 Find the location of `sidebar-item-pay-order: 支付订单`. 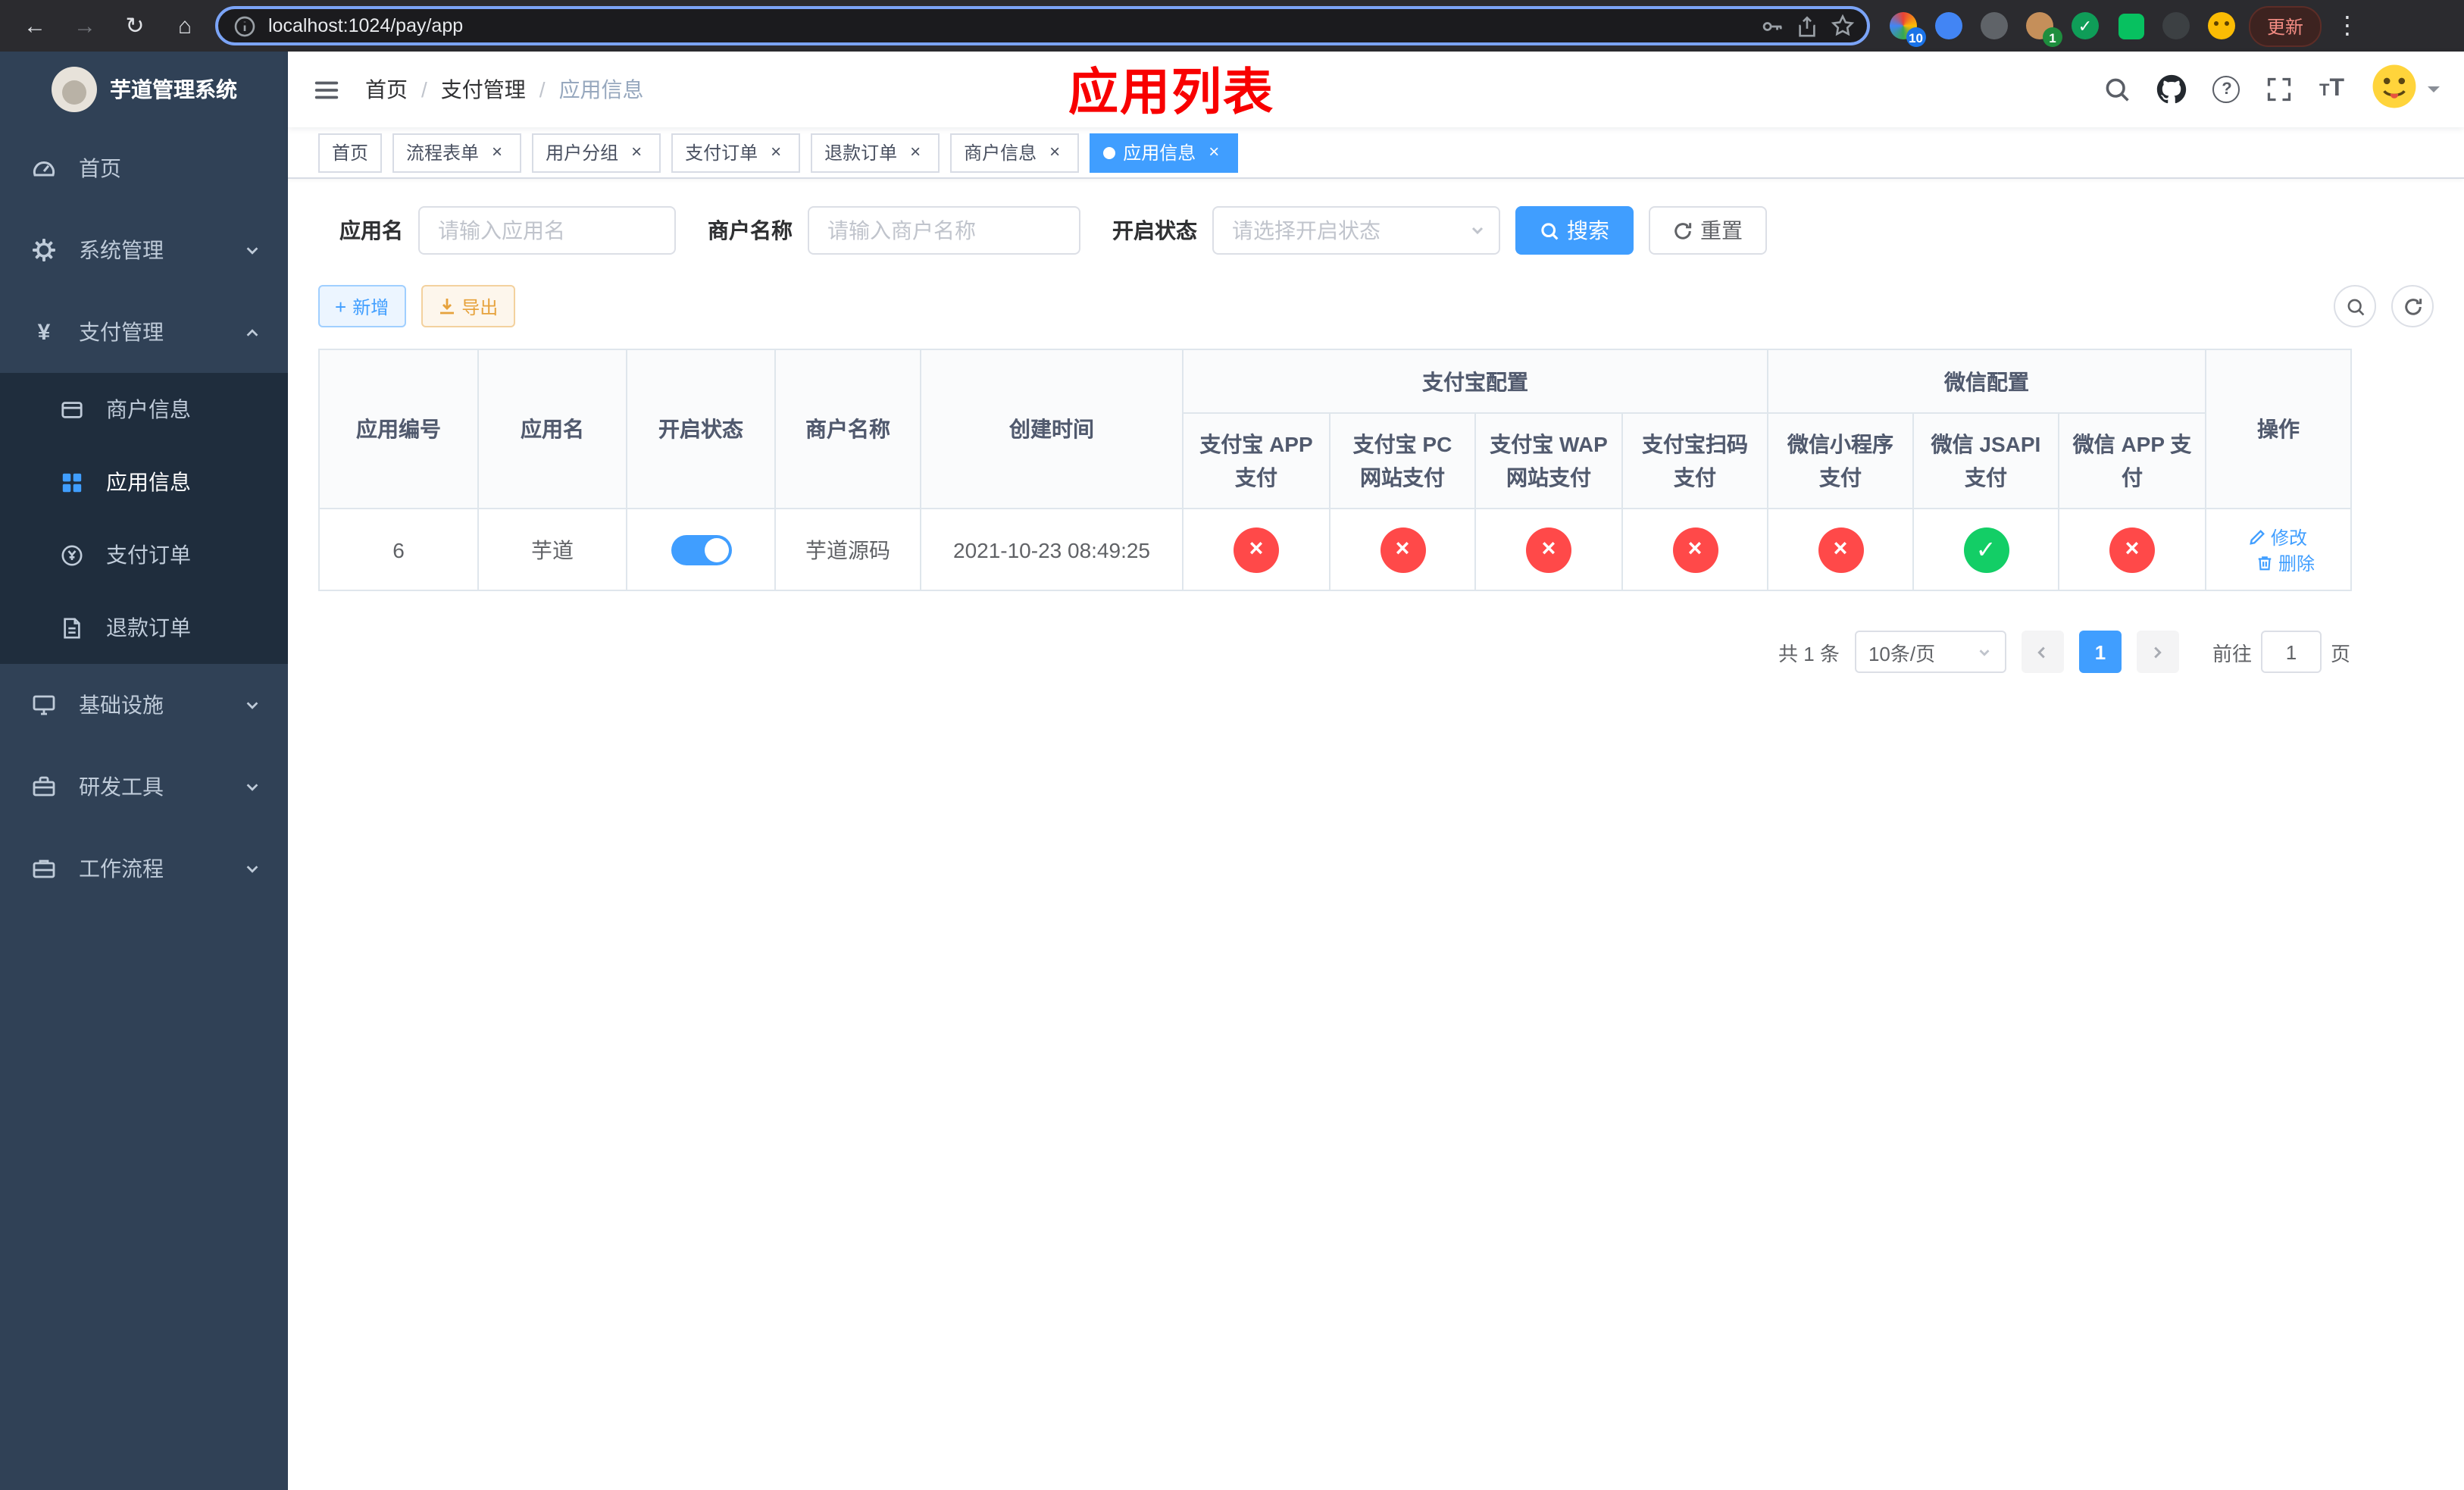

sidebar-item-pay-order: 支付订单 is located at coordinates (144, 555).